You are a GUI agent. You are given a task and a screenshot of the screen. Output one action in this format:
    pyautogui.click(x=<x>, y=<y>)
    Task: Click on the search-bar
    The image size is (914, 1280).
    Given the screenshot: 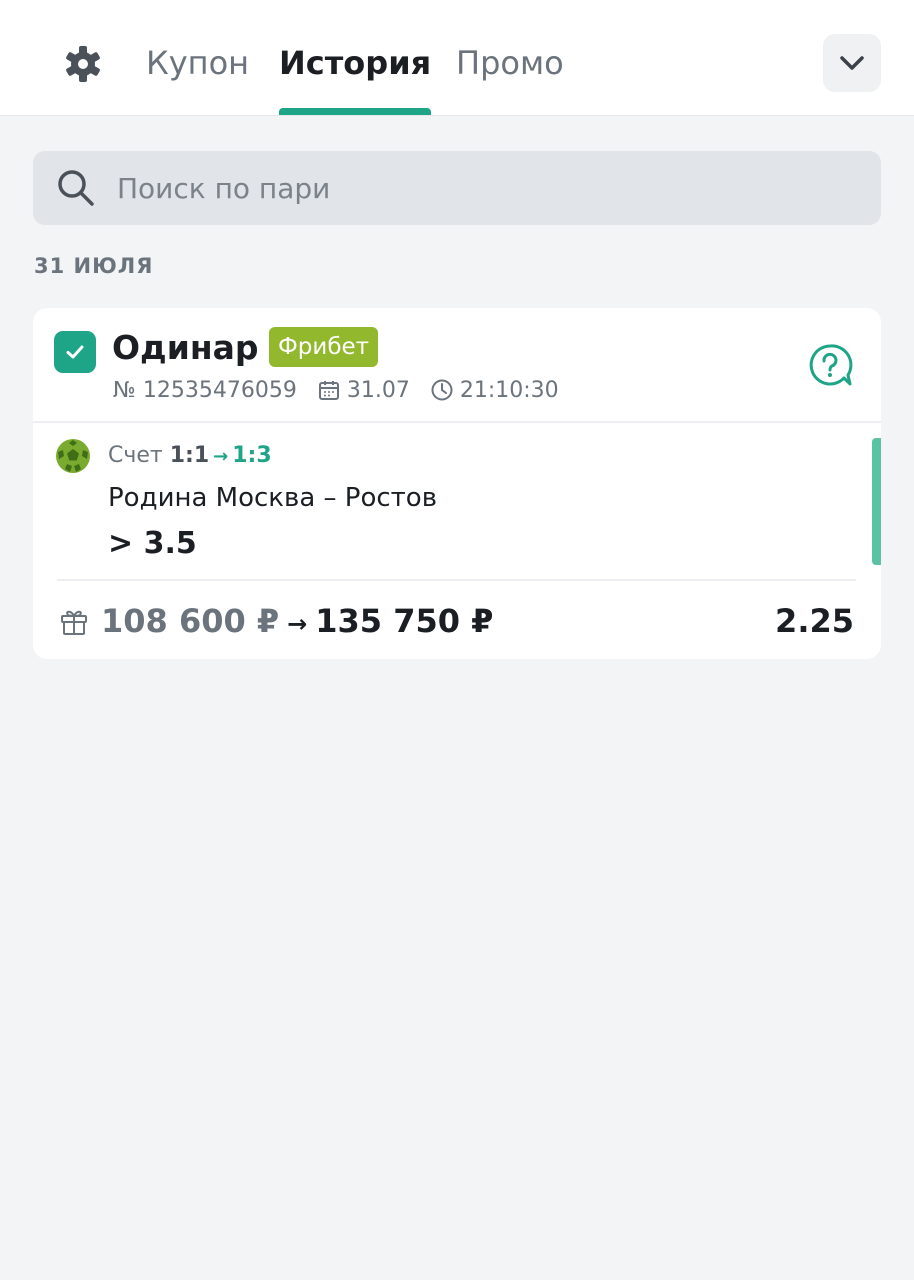 What is the action you would take?
    pyautogui.click(x=457, y=188)
    